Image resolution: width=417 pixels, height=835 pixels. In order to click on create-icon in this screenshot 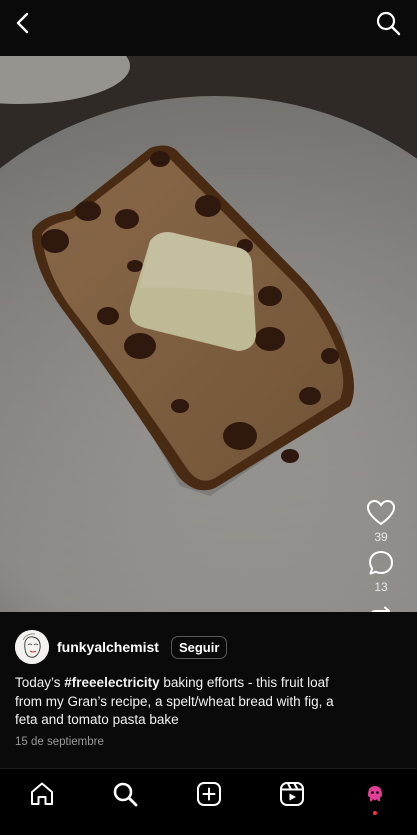, I will do `click(209, 794)`.